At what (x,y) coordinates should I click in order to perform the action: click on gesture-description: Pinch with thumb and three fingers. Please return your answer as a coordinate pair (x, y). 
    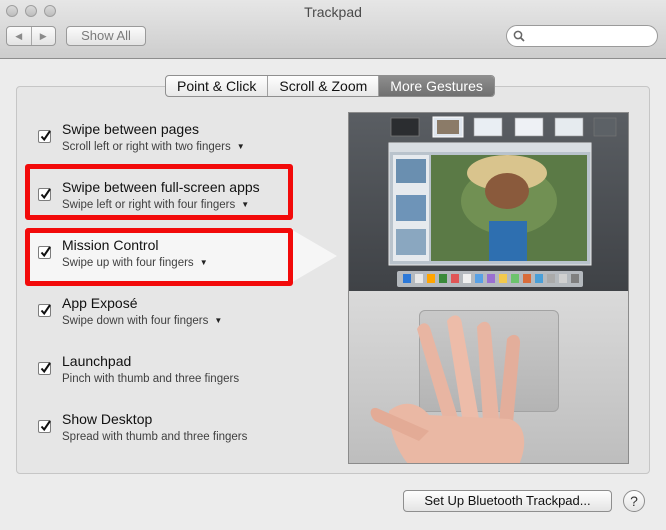
    Looking at the image, I should click on (151, 379).